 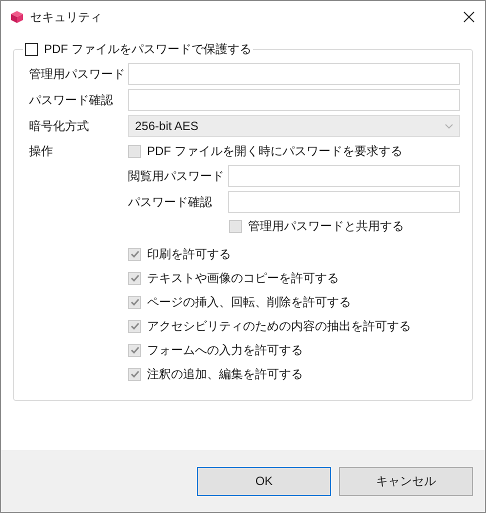 What do you see at coordinates (41, 151) in the screenshot?
I see `field-label: 操作` at bounding box center [41, 151].